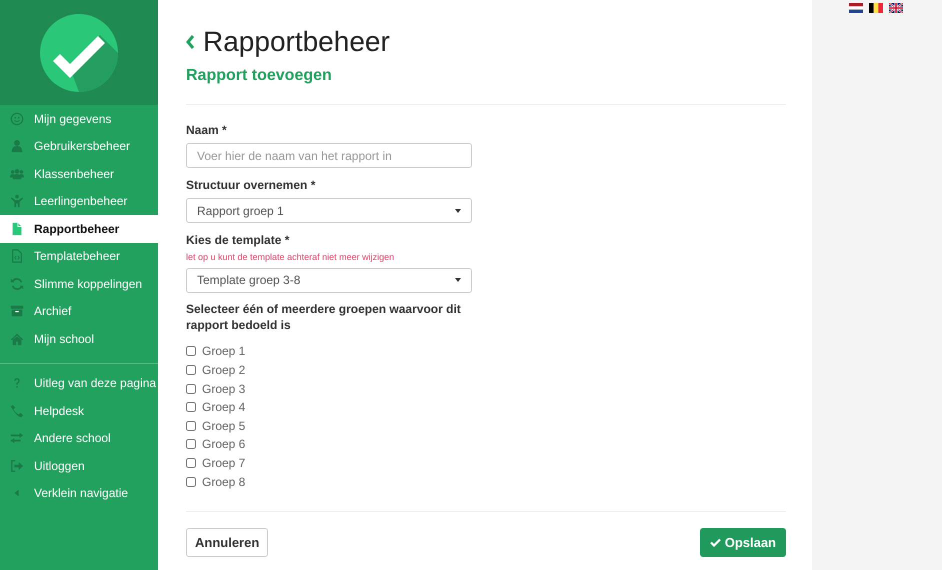 This screenshot has width=942, height=570. Describe the element at coordinates (207, 130) in the screenshot. I see `field-label: Naam *` at that location.